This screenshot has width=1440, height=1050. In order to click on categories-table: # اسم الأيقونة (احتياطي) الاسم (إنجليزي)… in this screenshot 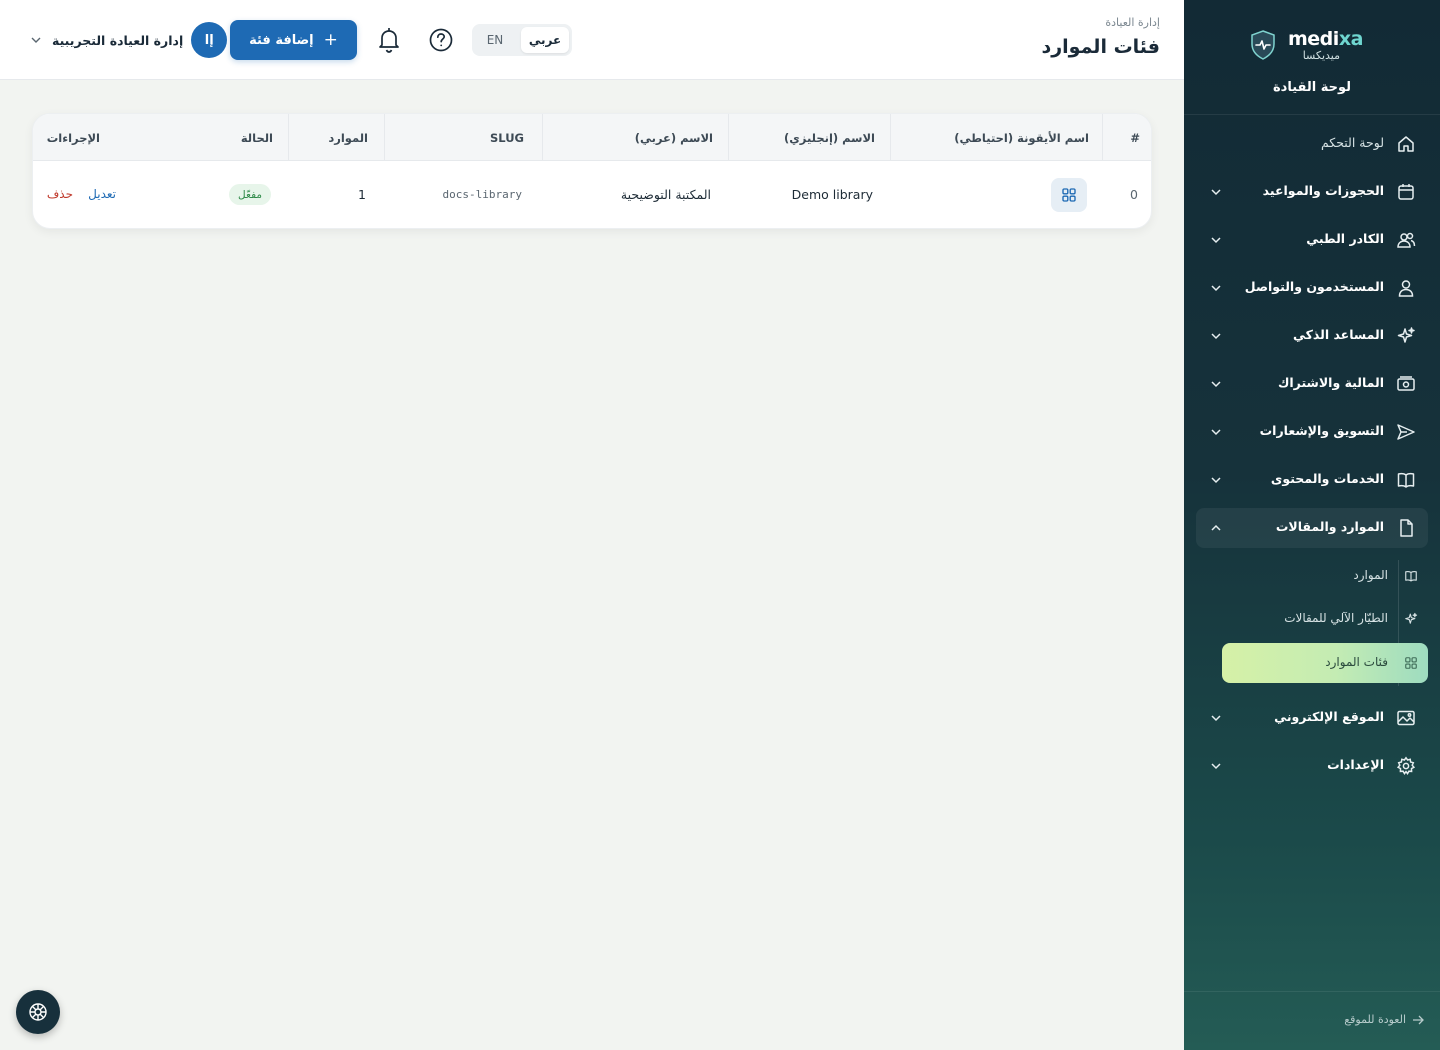, I will do `click(592, 171)`.